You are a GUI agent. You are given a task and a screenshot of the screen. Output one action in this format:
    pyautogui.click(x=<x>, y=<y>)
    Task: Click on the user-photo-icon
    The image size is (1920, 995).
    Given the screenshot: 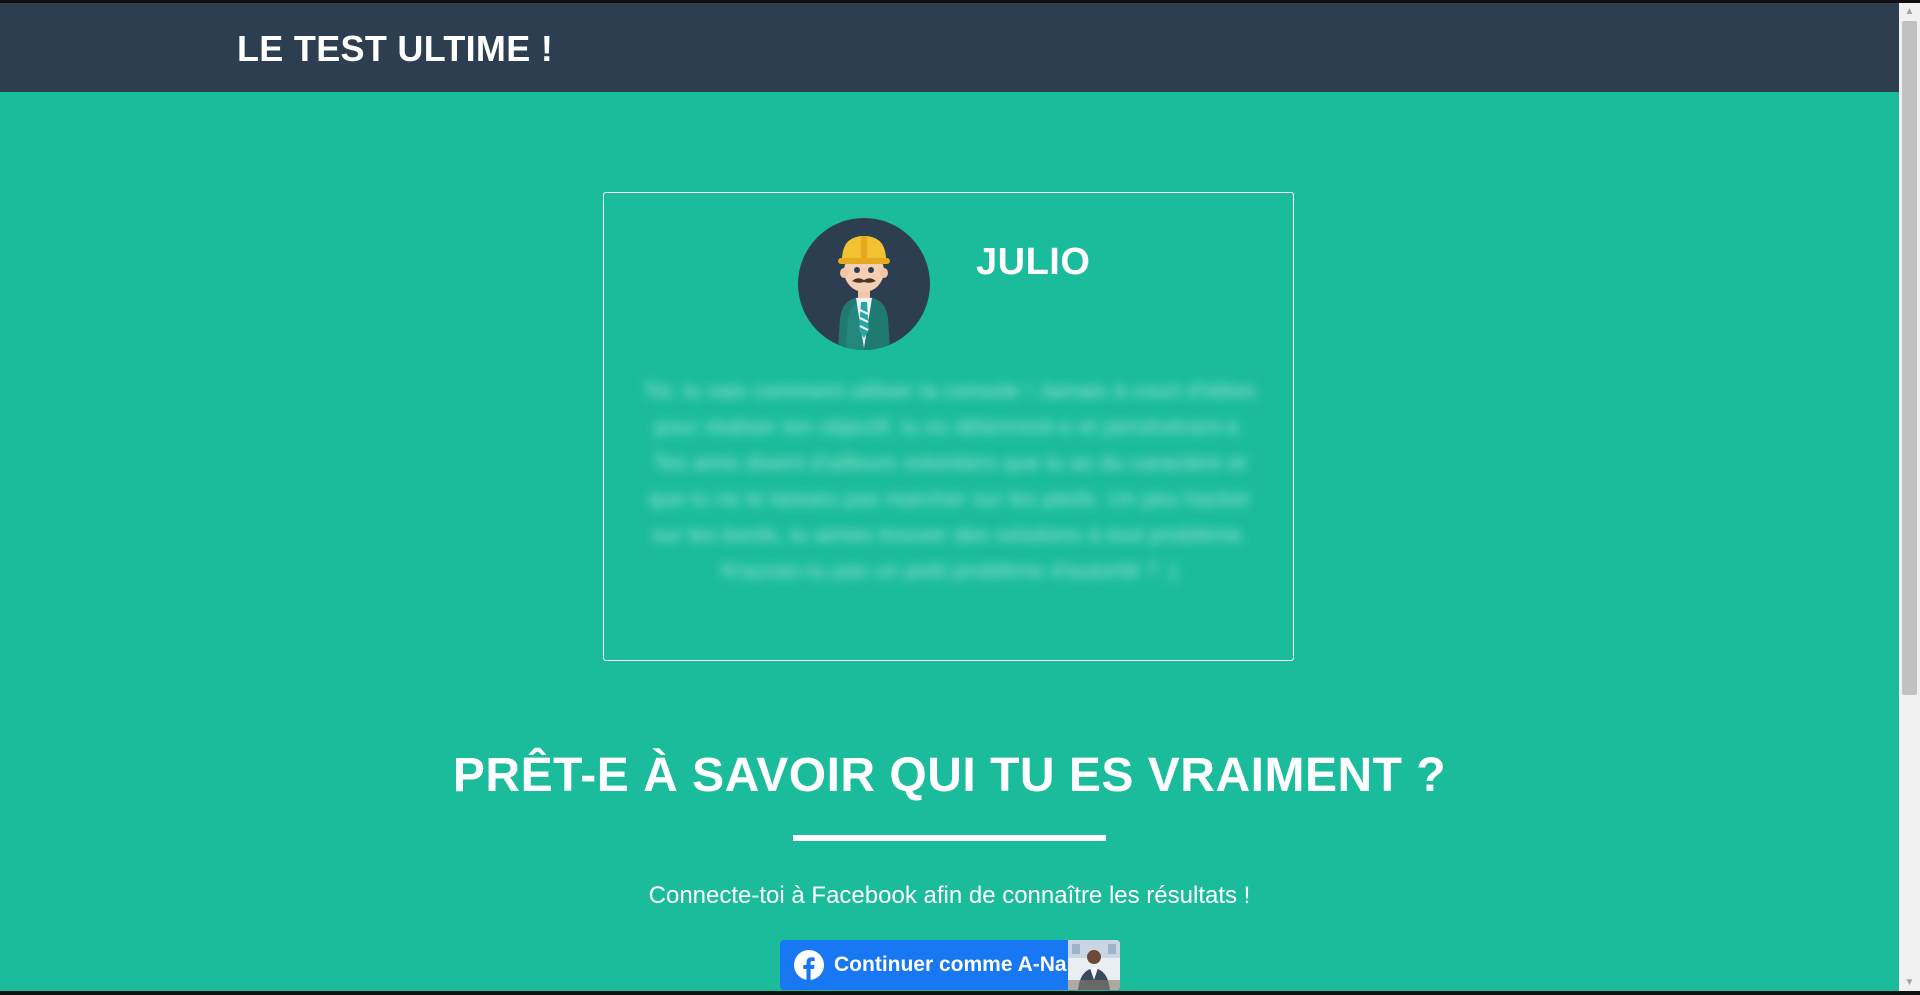 What is the action you would take?
    pyautogui.click(x=1094, y=965)
    